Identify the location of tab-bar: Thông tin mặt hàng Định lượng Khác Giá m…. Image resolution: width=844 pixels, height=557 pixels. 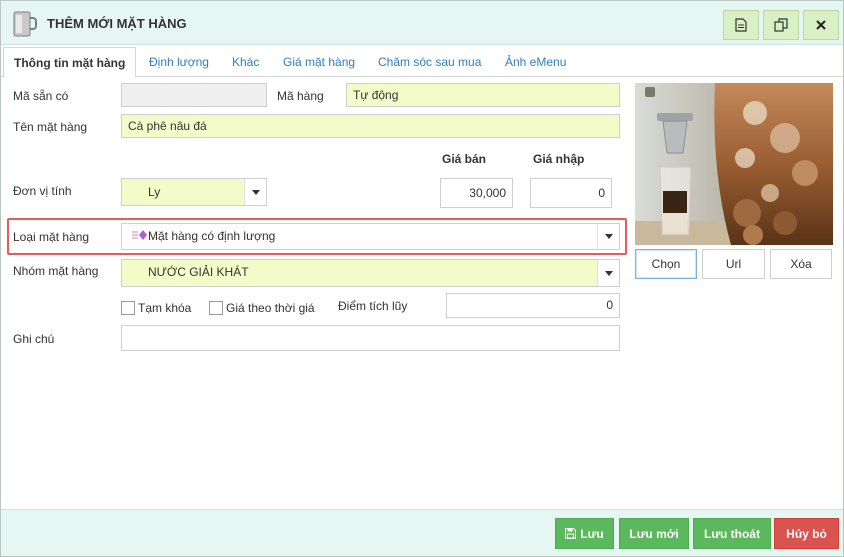
(422, 62).